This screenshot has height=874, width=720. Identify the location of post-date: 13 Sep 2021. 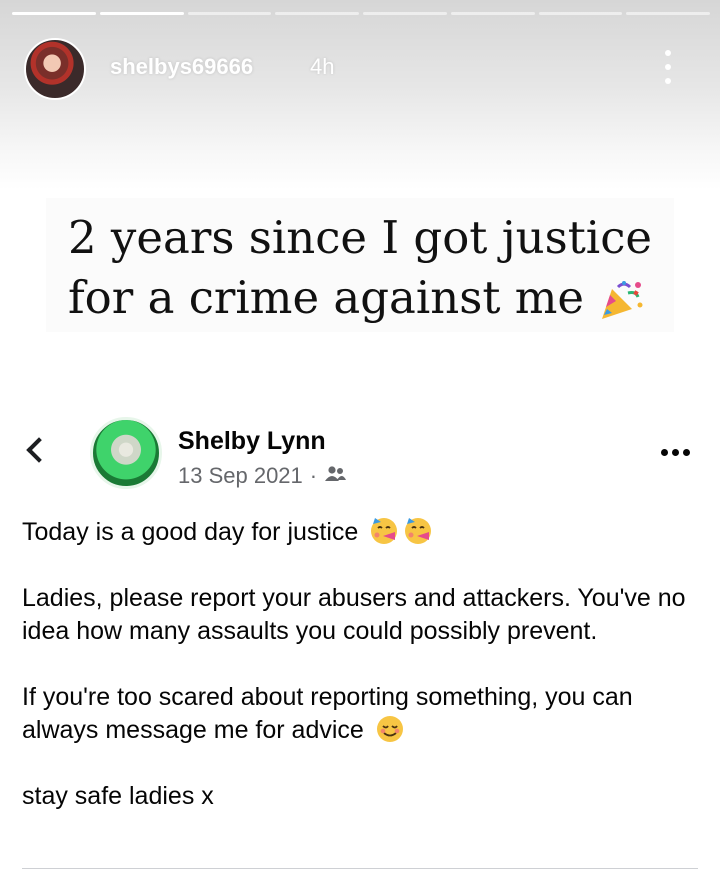
(240, 476).